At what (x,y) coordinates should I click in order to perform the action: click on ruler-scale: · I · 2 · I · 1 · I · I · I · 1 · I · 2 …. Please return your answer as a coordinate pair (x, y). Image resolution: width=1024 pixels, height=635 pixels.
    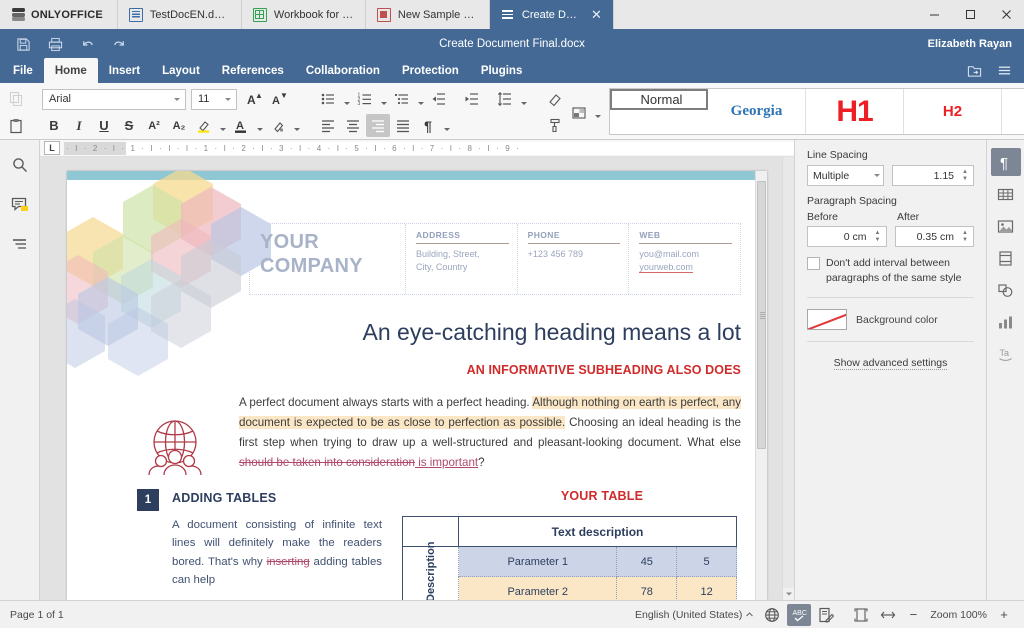
    Looking at the image, I should click on (429, 148).